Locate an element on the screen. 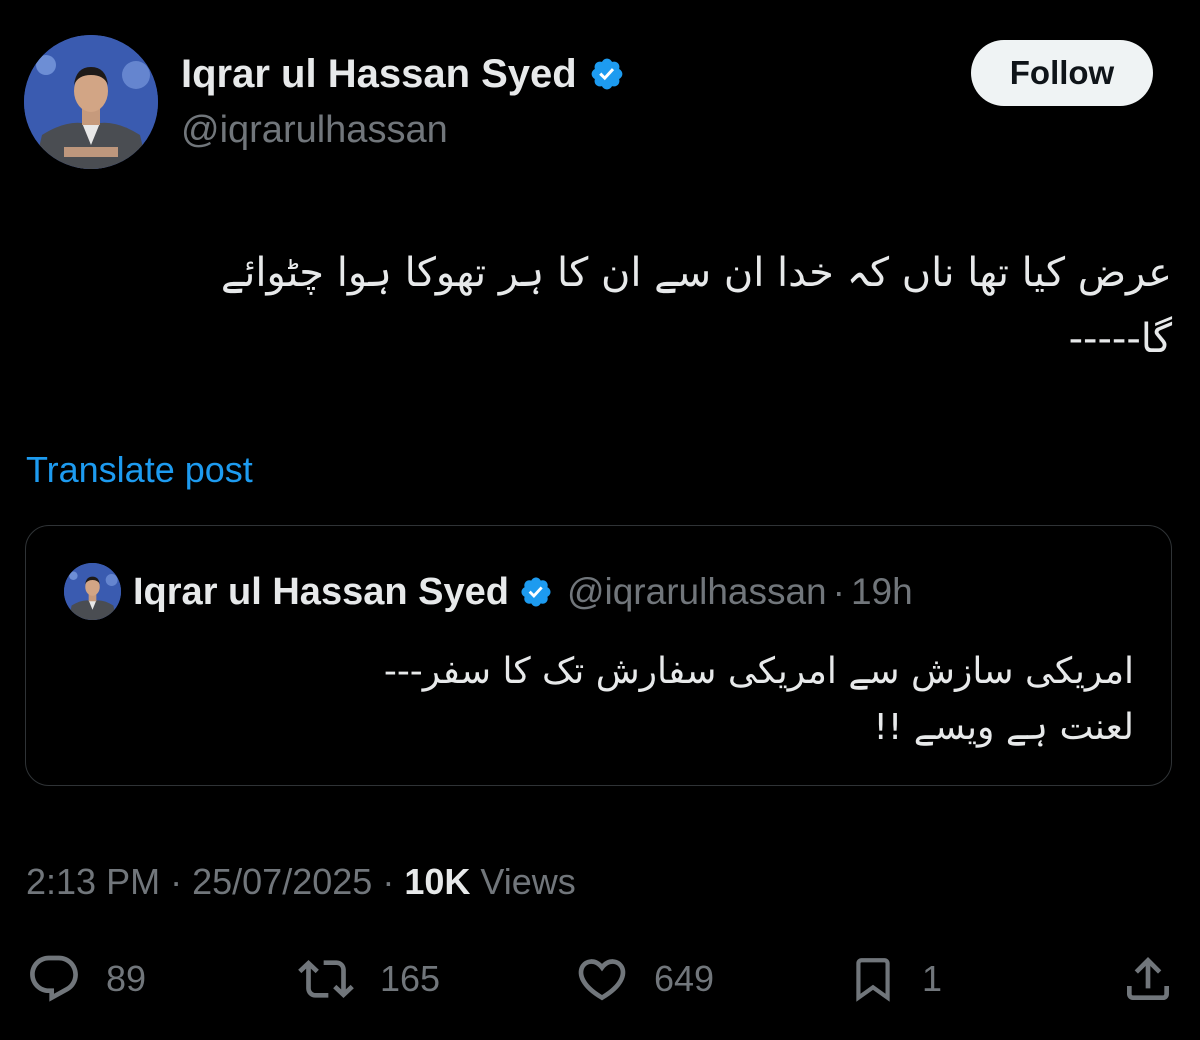 This screenshot has height=1040, width=1200. author-handle: @iqrarulhassan is located at coordinates (314, 130).